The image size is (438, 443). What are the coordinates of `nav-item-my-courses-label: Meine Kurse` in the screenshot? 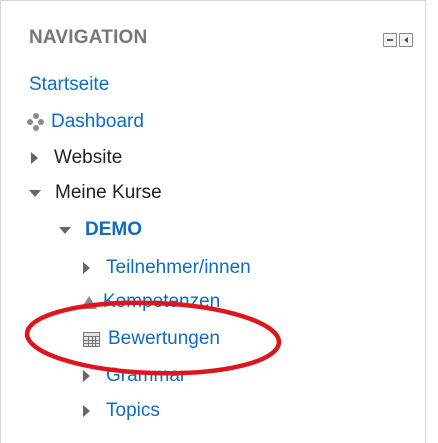 It's located at (108, 192).